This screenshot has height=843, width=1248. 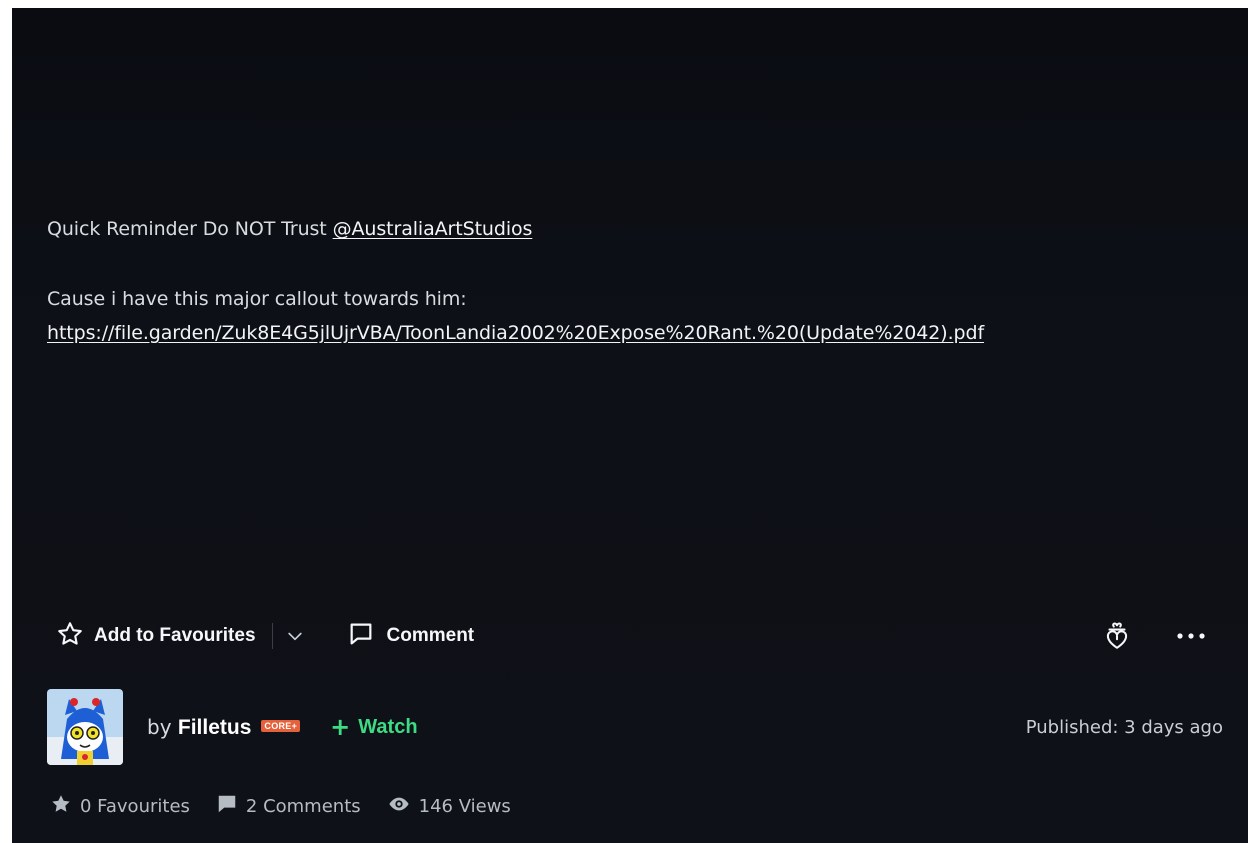 I want to click on post-text: Quick Reminder Do NOT Trust, so click(x=190, y=229).